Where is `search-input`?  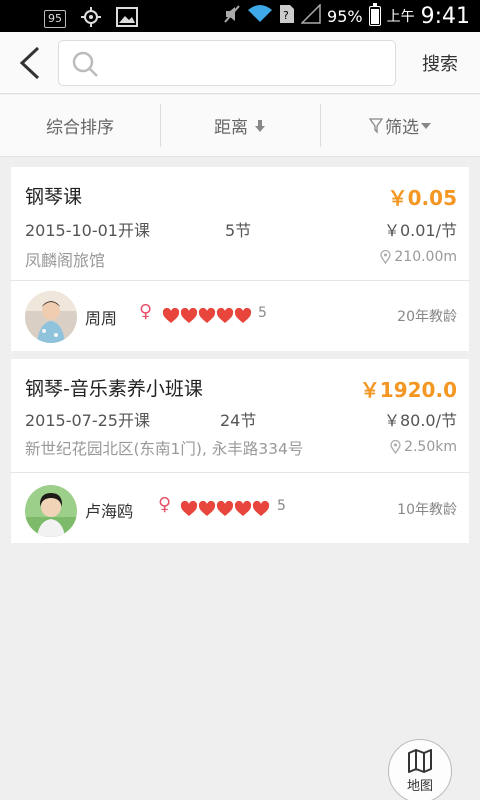 search-input is located at coordinates (247, 64).